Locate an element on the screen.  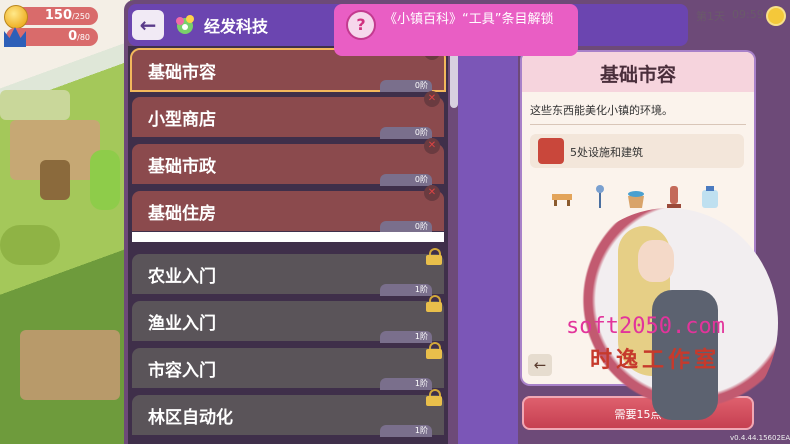
list-item: 基础住房 ✕ 0阶 is located at coordinates (288, 209).